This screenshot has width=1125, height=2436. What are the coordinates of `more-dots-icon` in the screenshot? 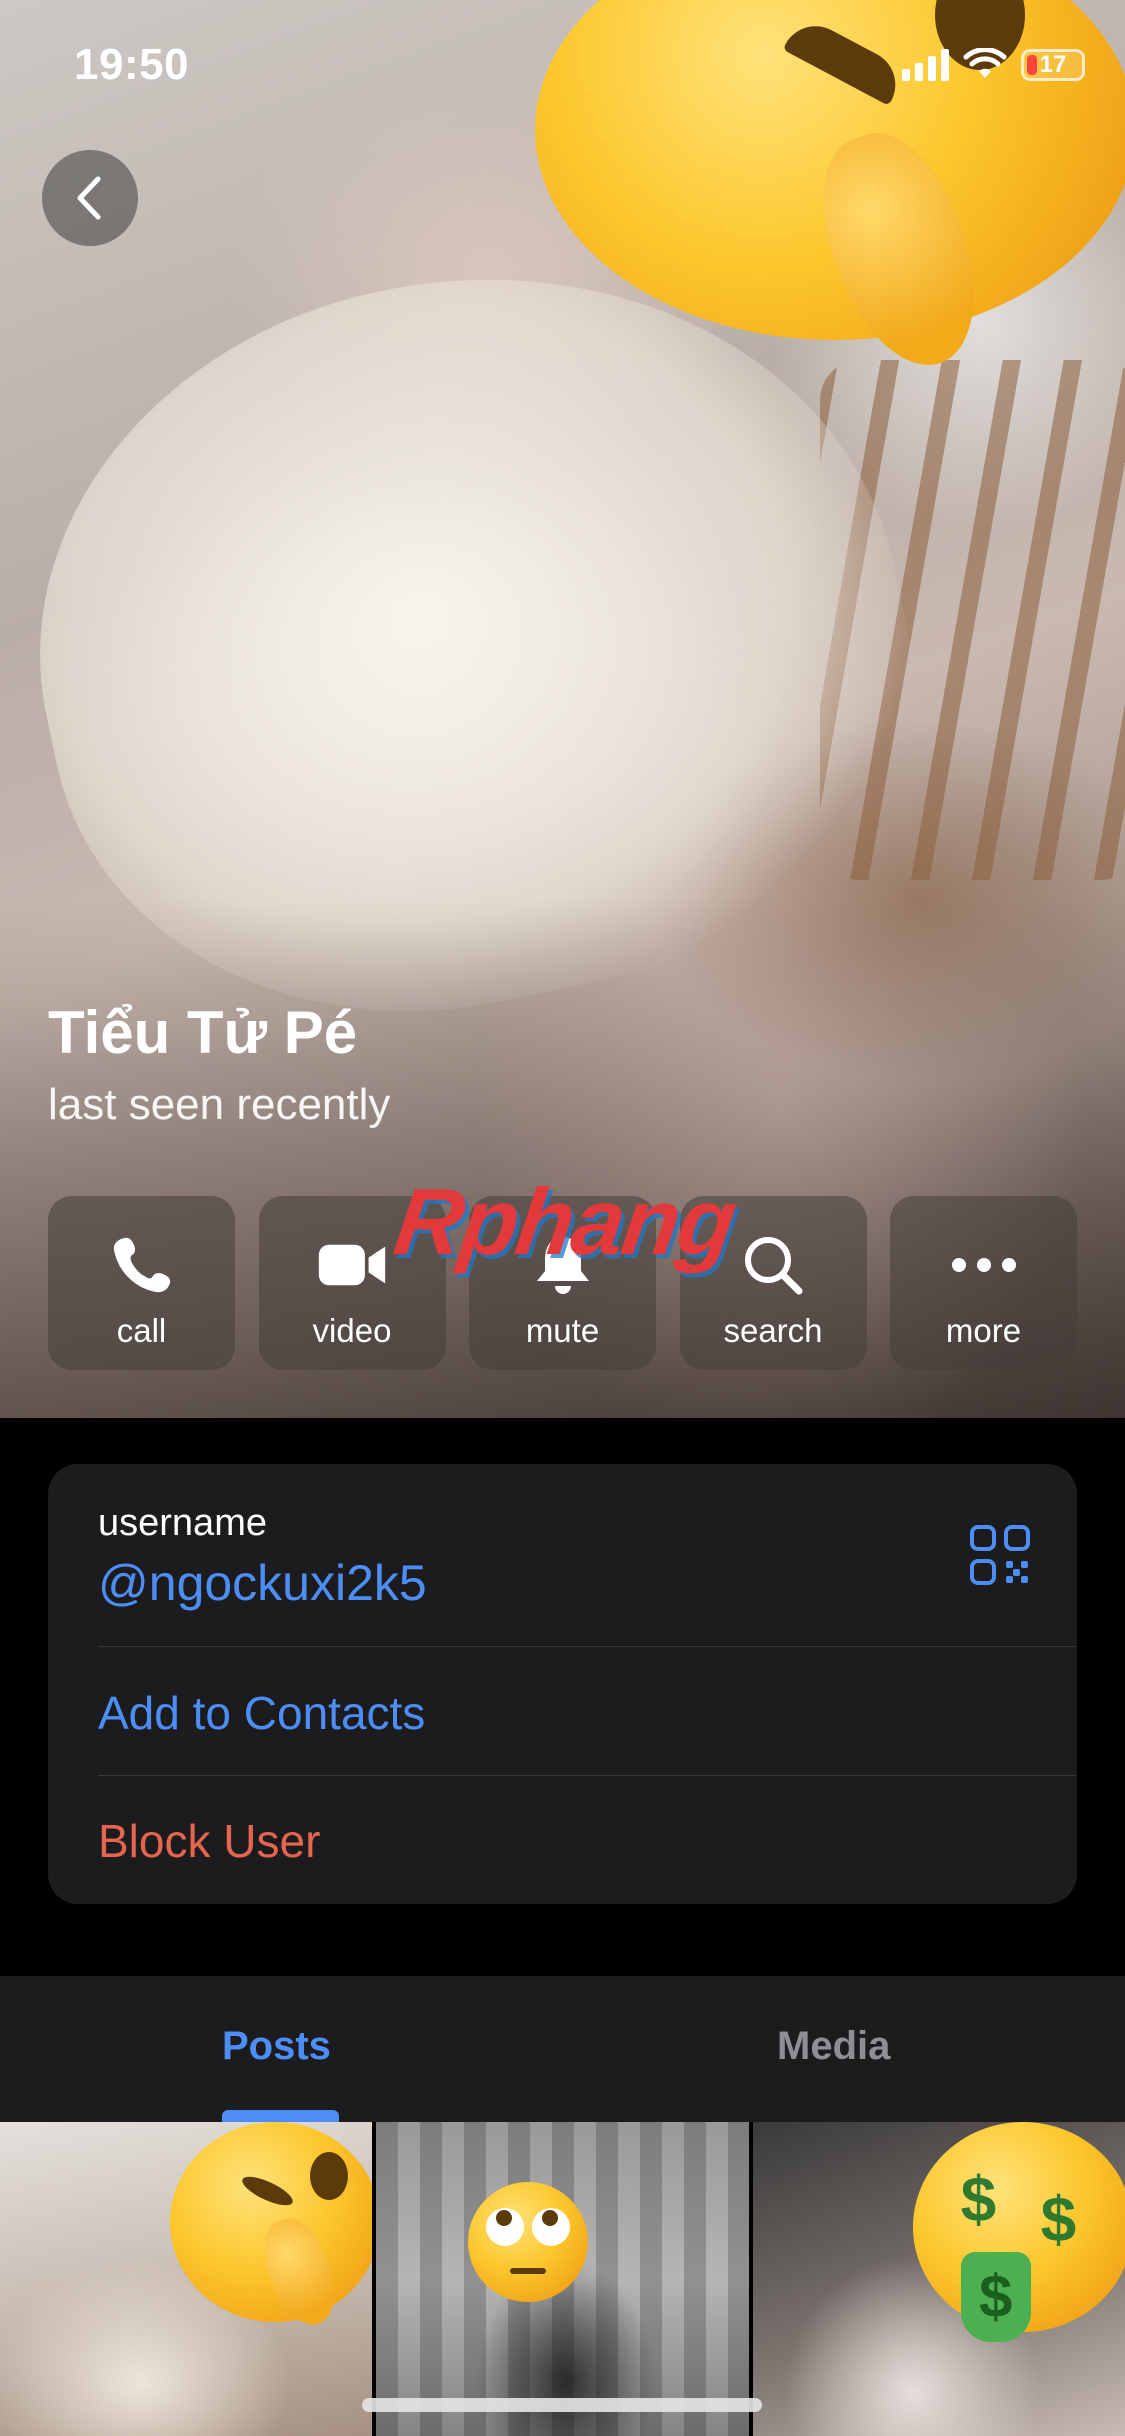 It's located at (984, 1265).